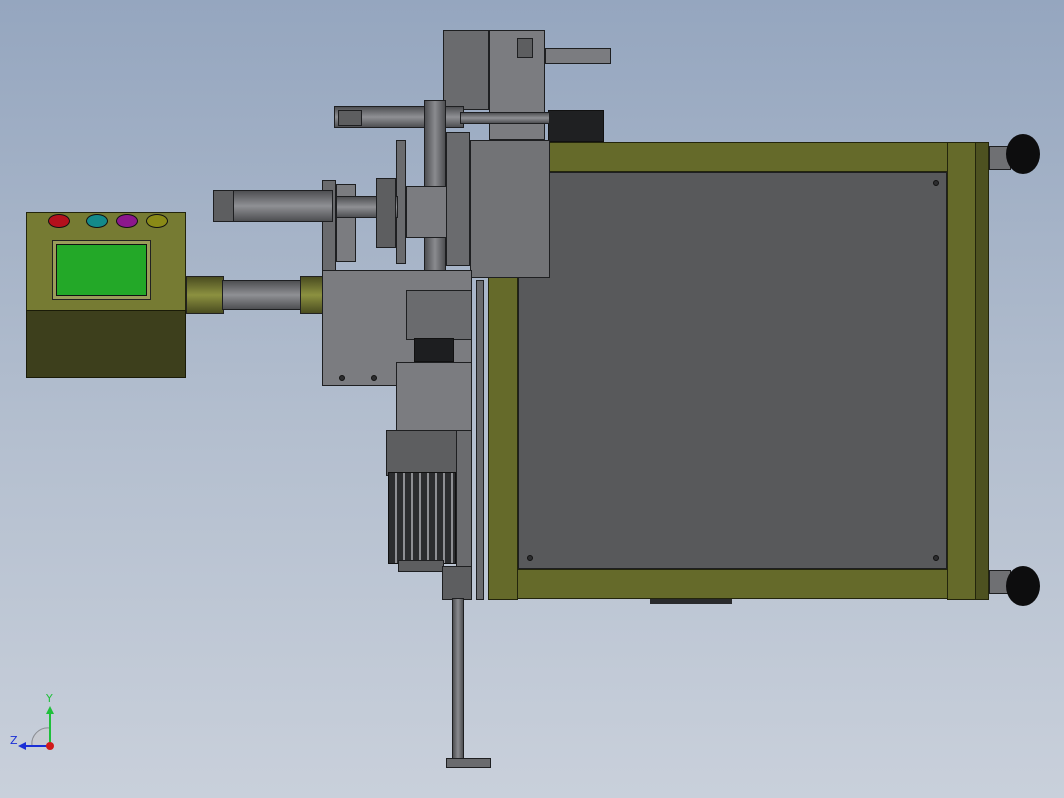  I want to click on left-cylinder-cap, so click(224, 206).